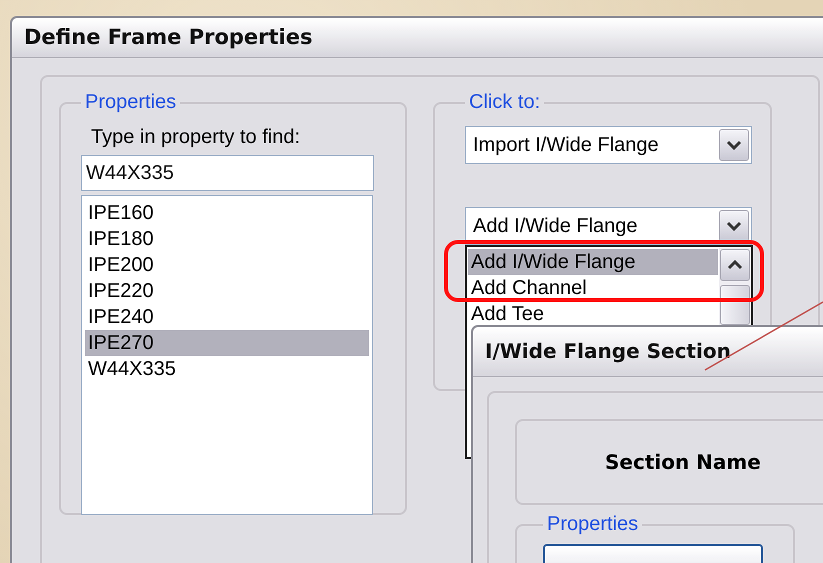 The width and height of the screenshot is (823, 563). I want to click on list-item: IPE240, so click(227, 317).